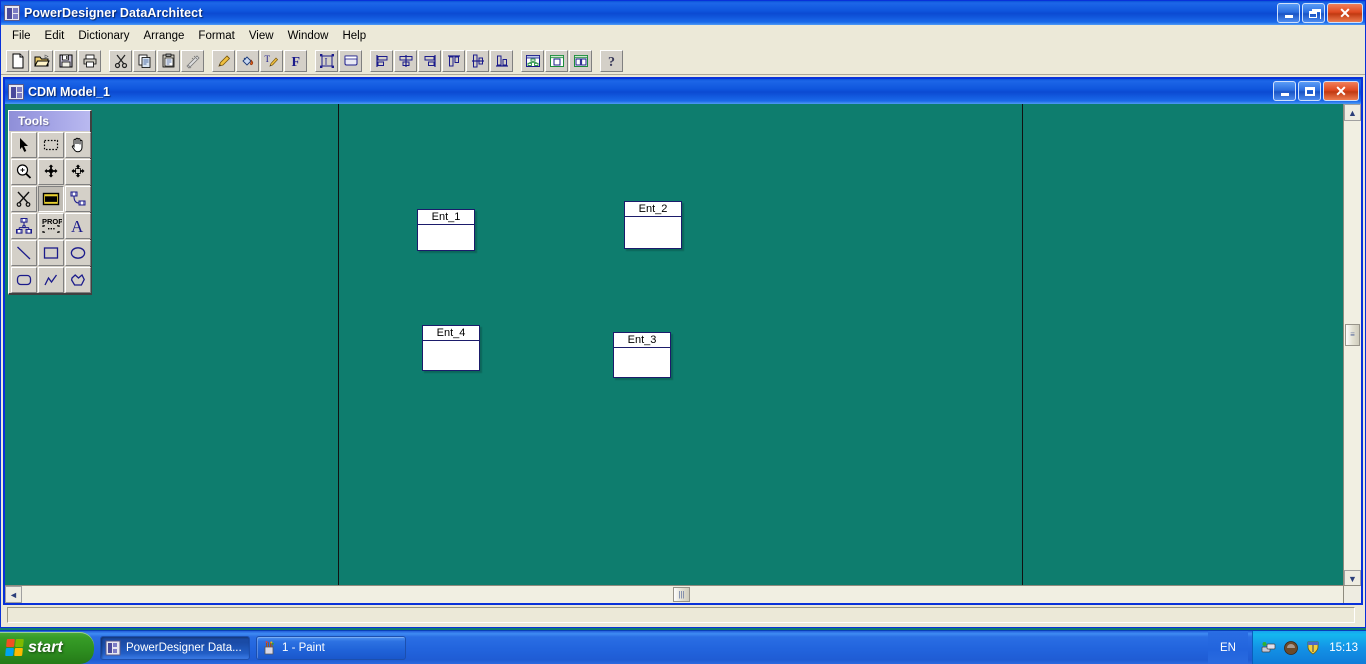  I want to click on menu-item-format: Format, so click(216, 36).